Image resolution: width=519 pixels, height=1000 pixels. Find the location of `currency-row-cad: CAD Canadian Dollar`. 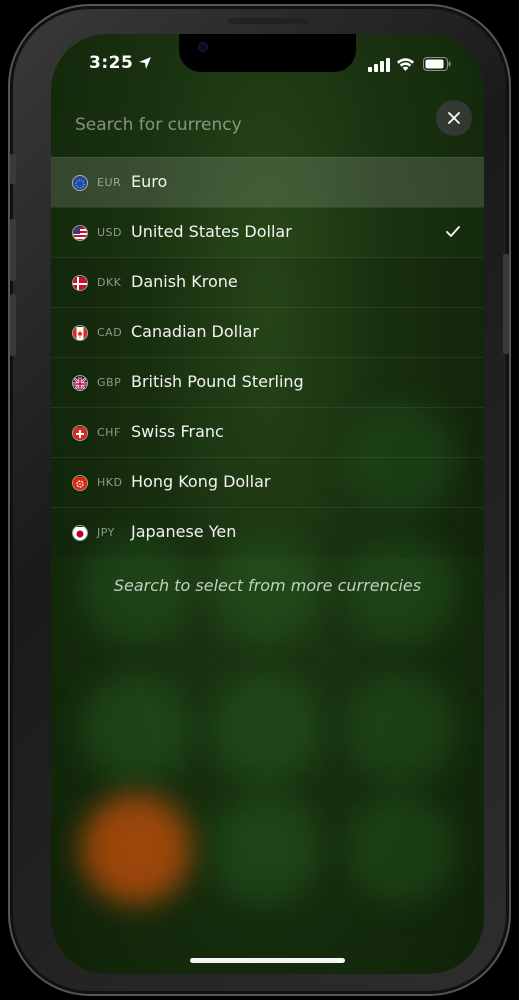

currency-row-cad: CAD Canadian Dollar is located at coordinates (267, 332).